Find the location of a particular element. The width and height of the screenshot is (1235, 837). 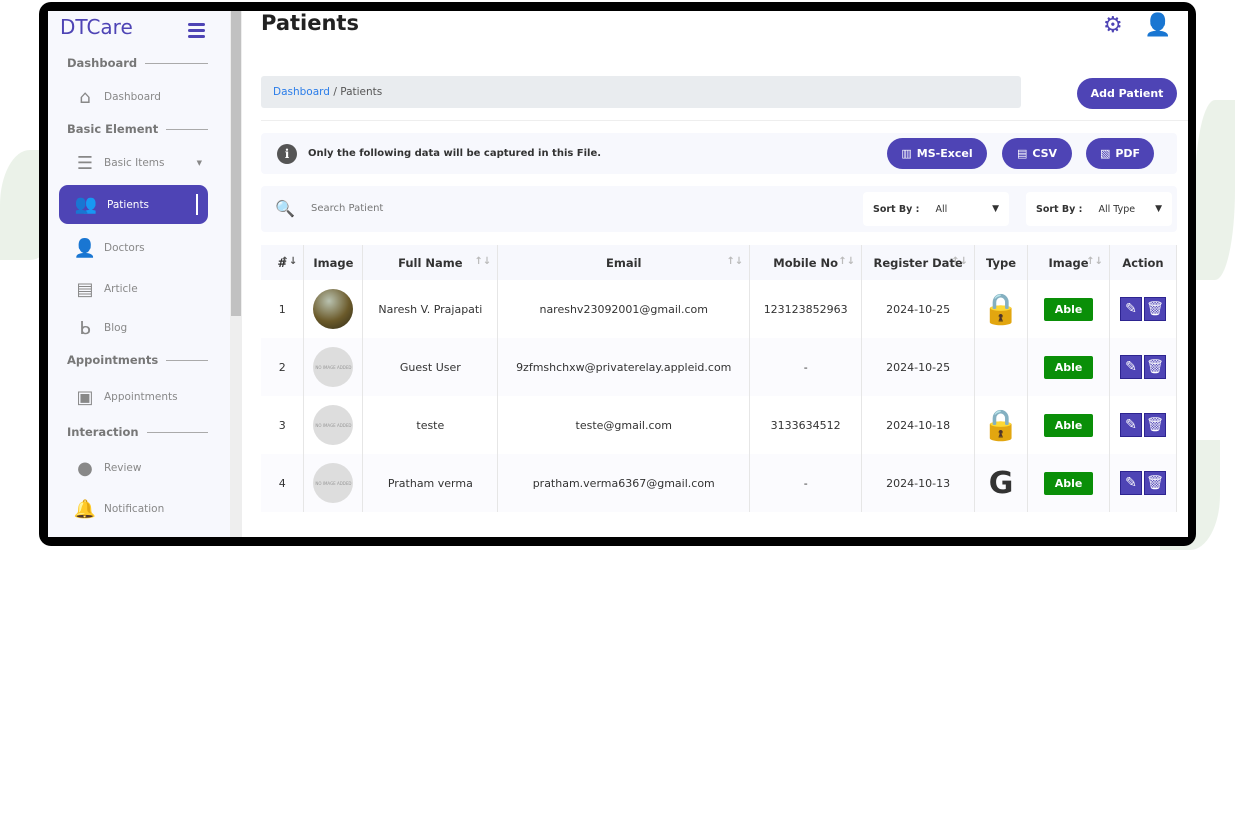

section-basic-element: Basic Element is located at coordinates (137, 129).